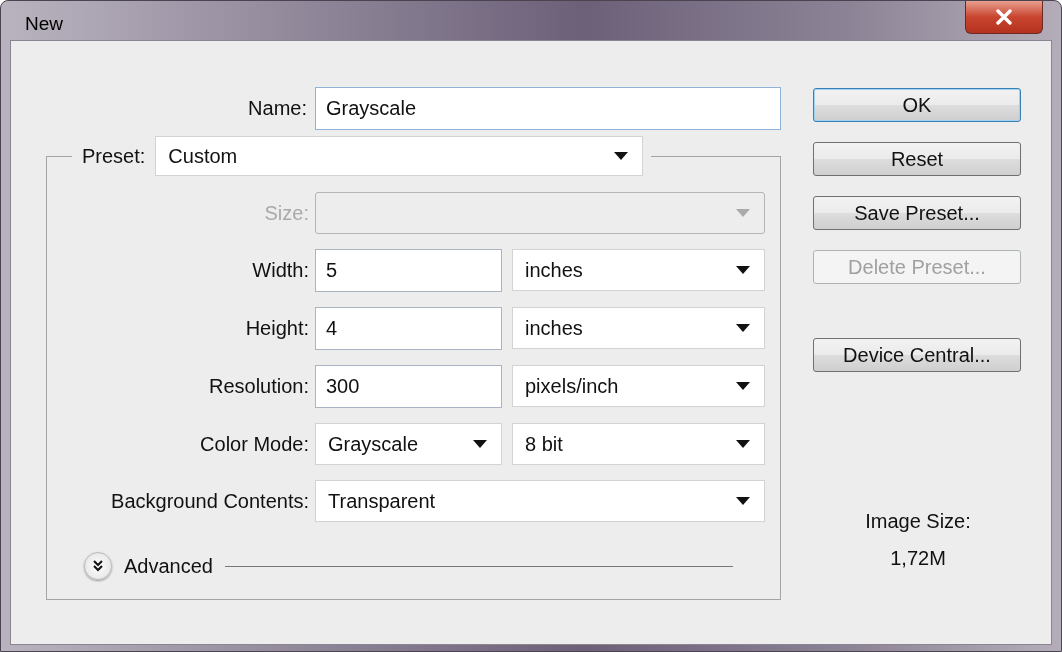  What do you see at coordinates (408, 270) in the screenshot?
I see `number-field: 5` at bounding box center [408, 270].